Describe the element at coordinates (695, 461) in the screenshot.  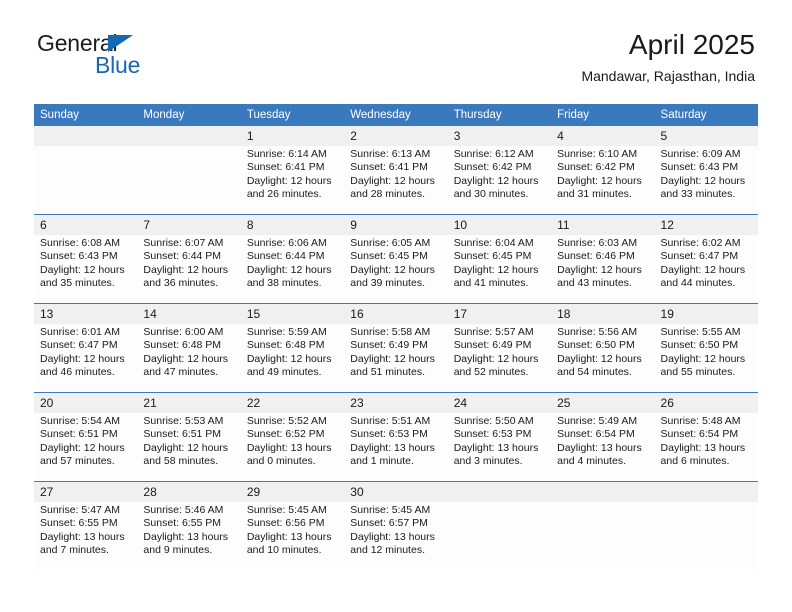
I see `daylight-text-line2: and 6 minutes.` at that location.